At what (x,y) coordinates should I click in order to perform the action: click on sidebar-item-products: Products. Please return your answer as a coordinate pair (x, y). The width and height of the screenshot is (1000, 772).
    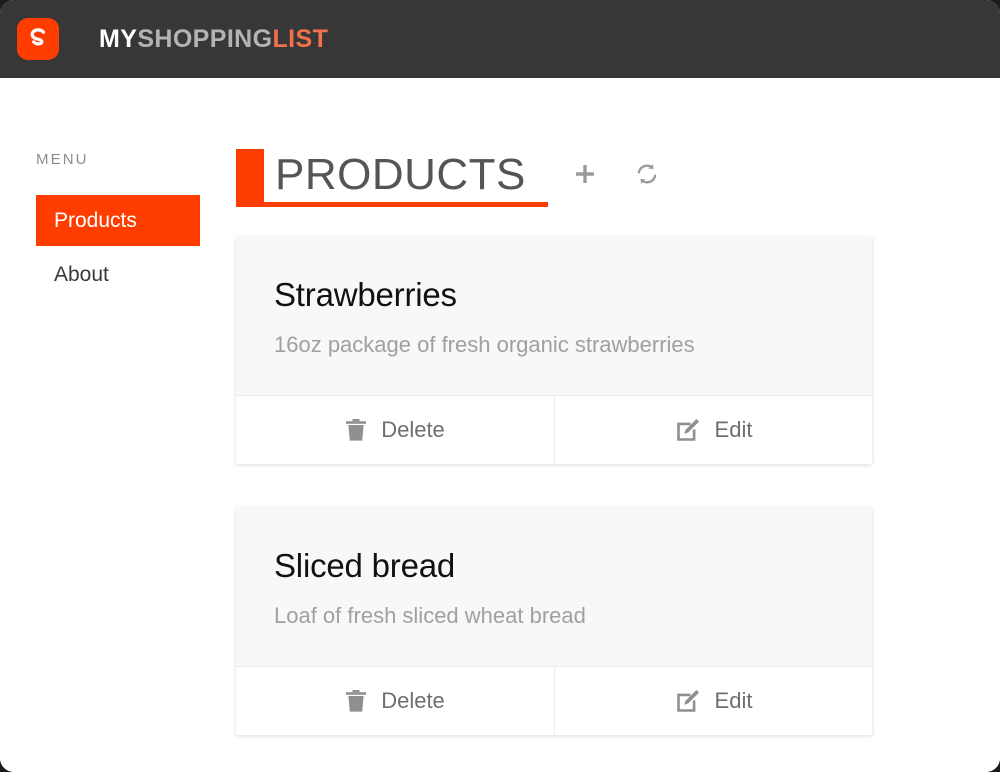
    Looking at the image, I should click on (118, 220).